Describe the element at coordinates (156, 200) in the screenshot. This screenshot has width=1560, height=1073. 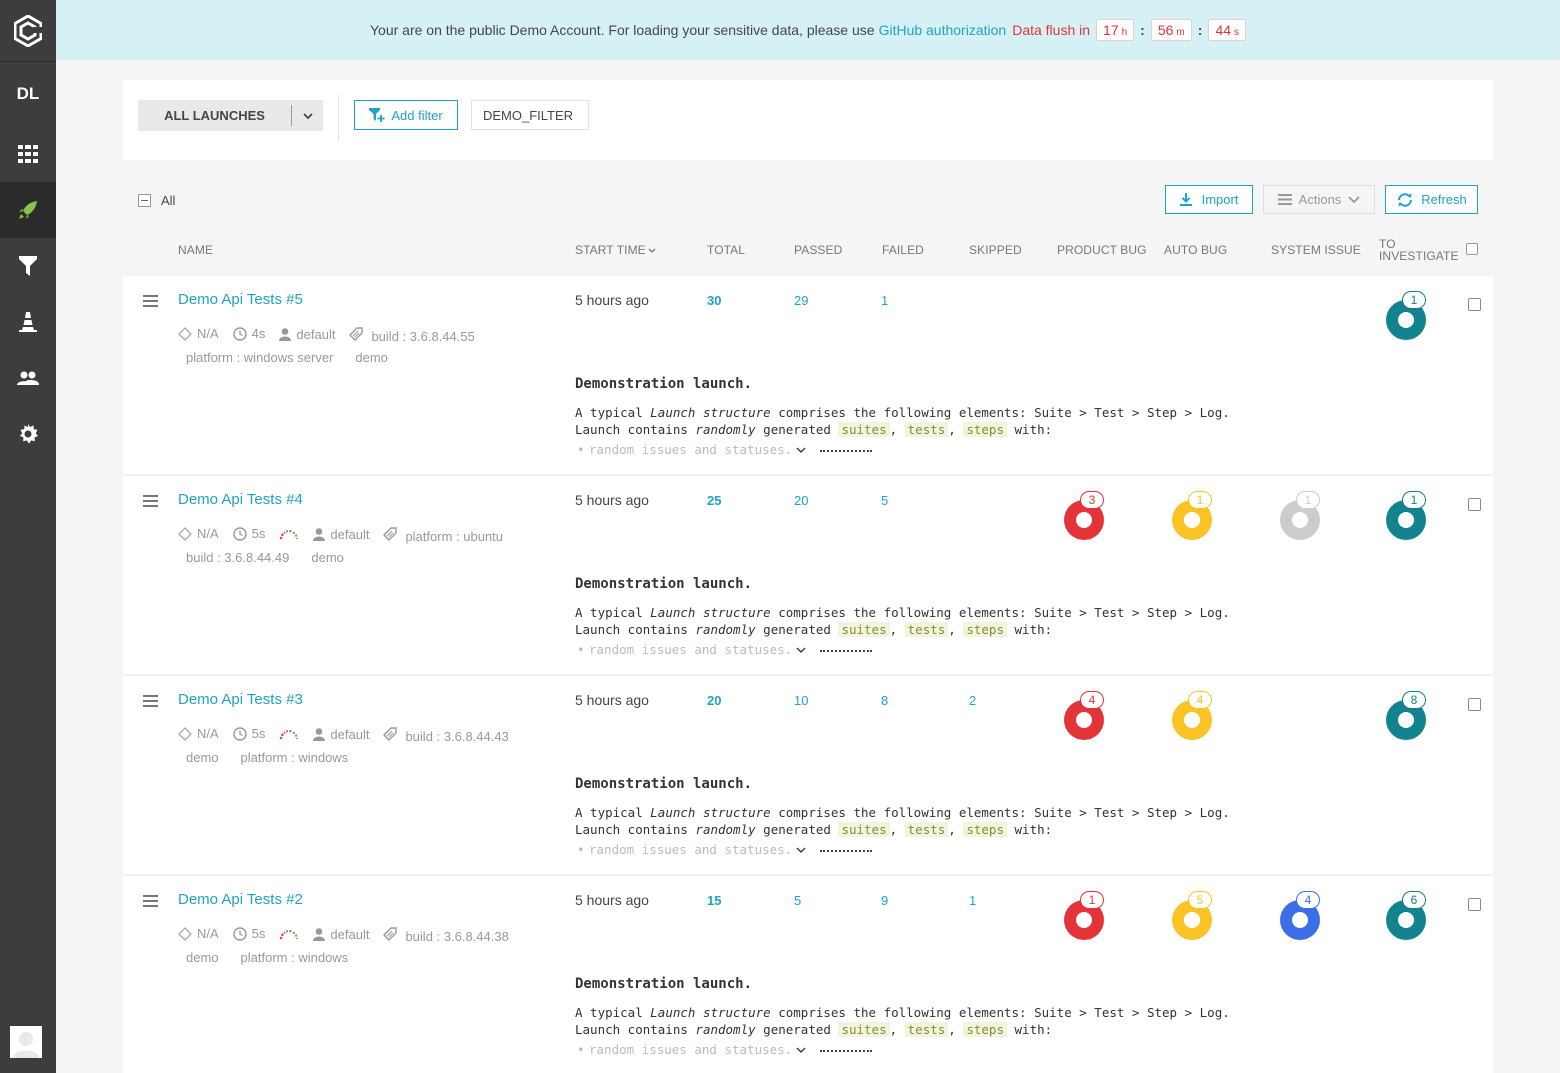
I see `select-all: All` at that location.